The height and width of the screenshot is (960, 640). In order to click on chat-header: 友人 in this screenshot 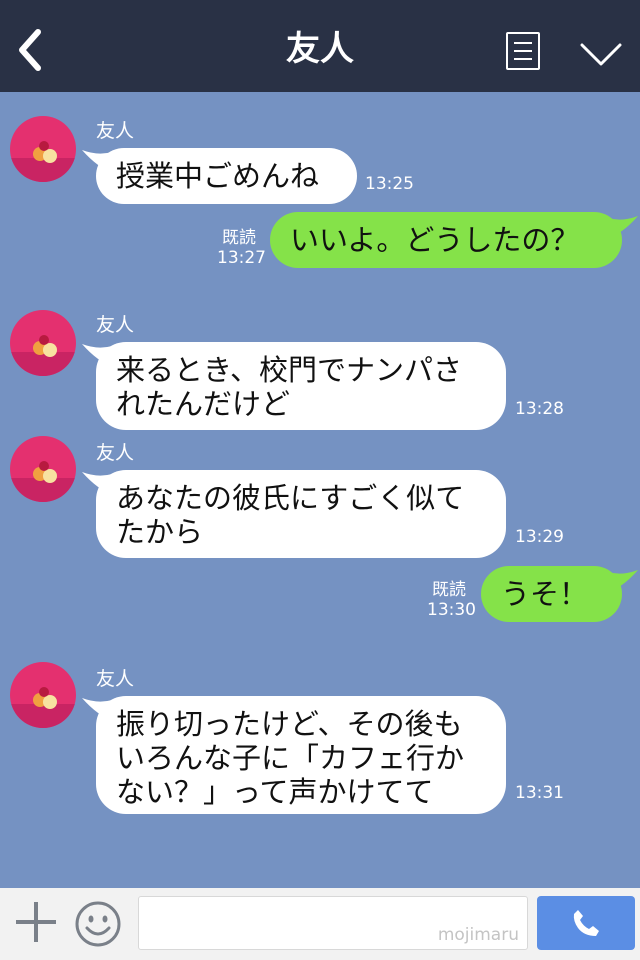, I will do `click(320, 46)`.